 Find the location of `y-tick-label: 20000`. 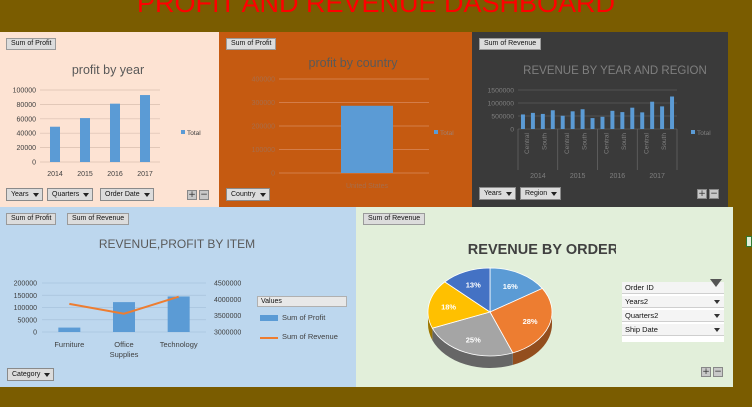

y-tick-label: 20000 is located at coordinates (27, 148).